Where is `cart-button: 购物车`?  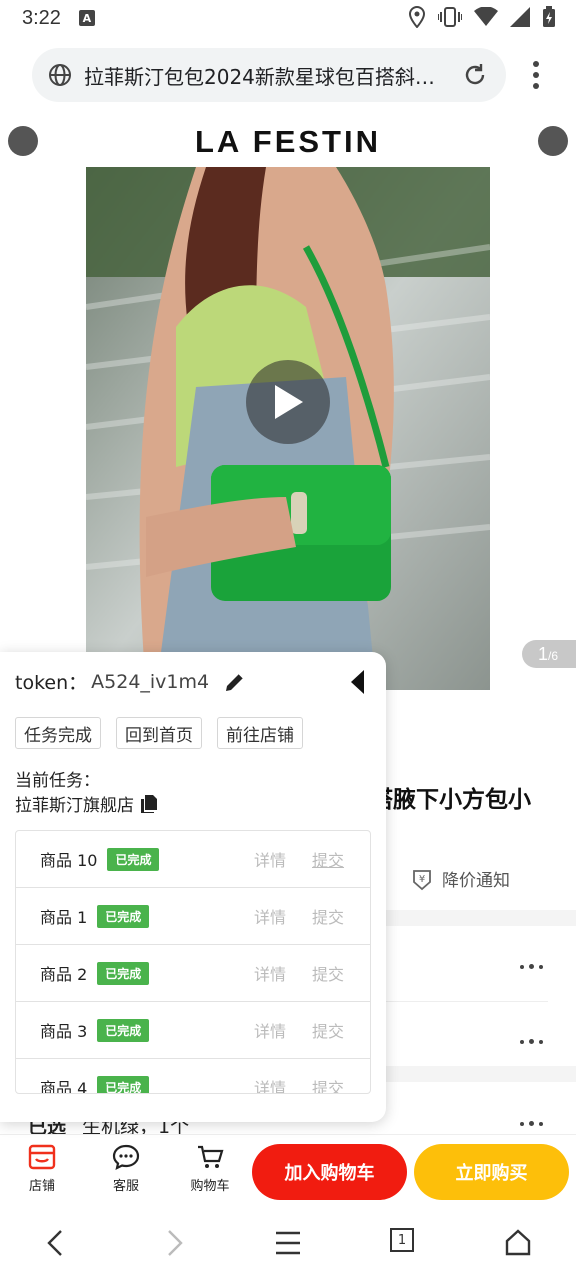 cart-button: 购物车 is located at coordinates (210, 1168).